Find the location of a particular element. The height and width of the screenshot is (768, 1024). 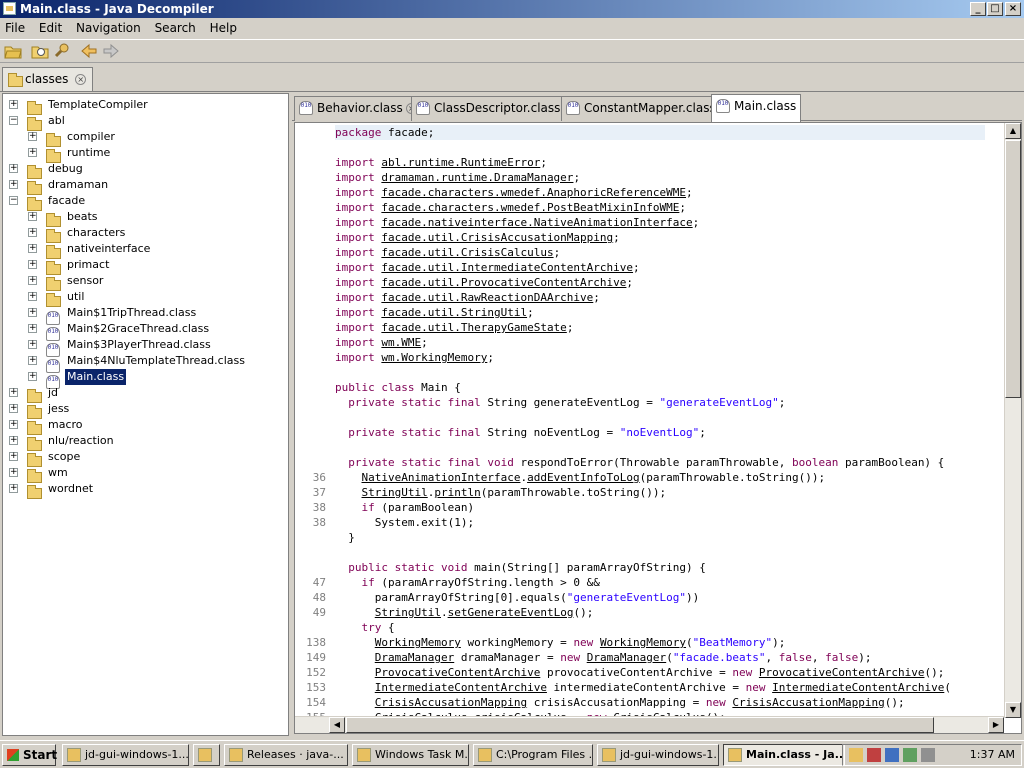

tree-folder-item: + characters is located at coordinates (143, 234).